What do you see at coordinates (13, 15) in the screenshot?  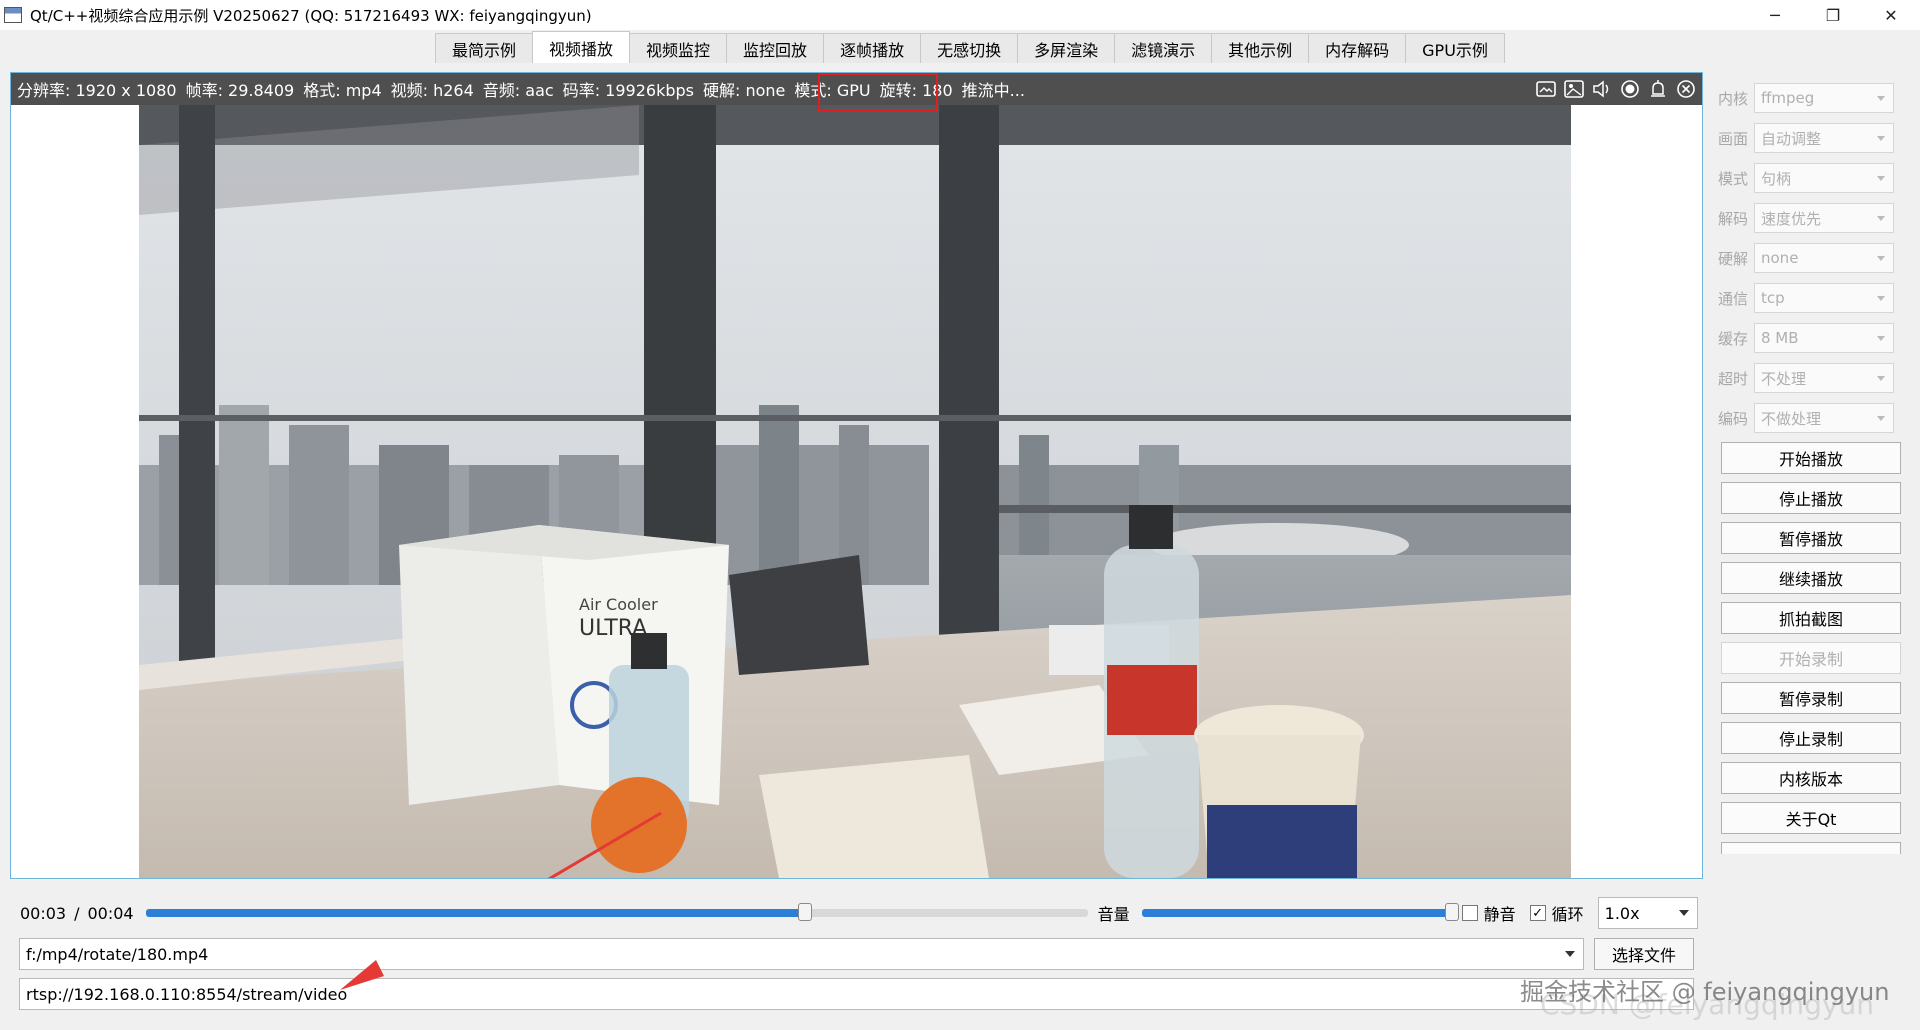 I see `app-icon` at bounding box center [13, 15].